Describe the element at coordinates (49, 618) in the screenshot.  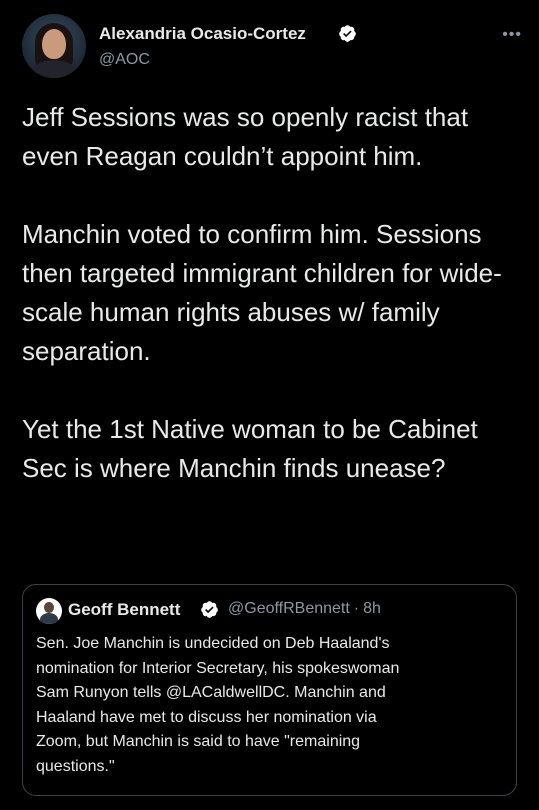
I see `avatar-body` at that location.